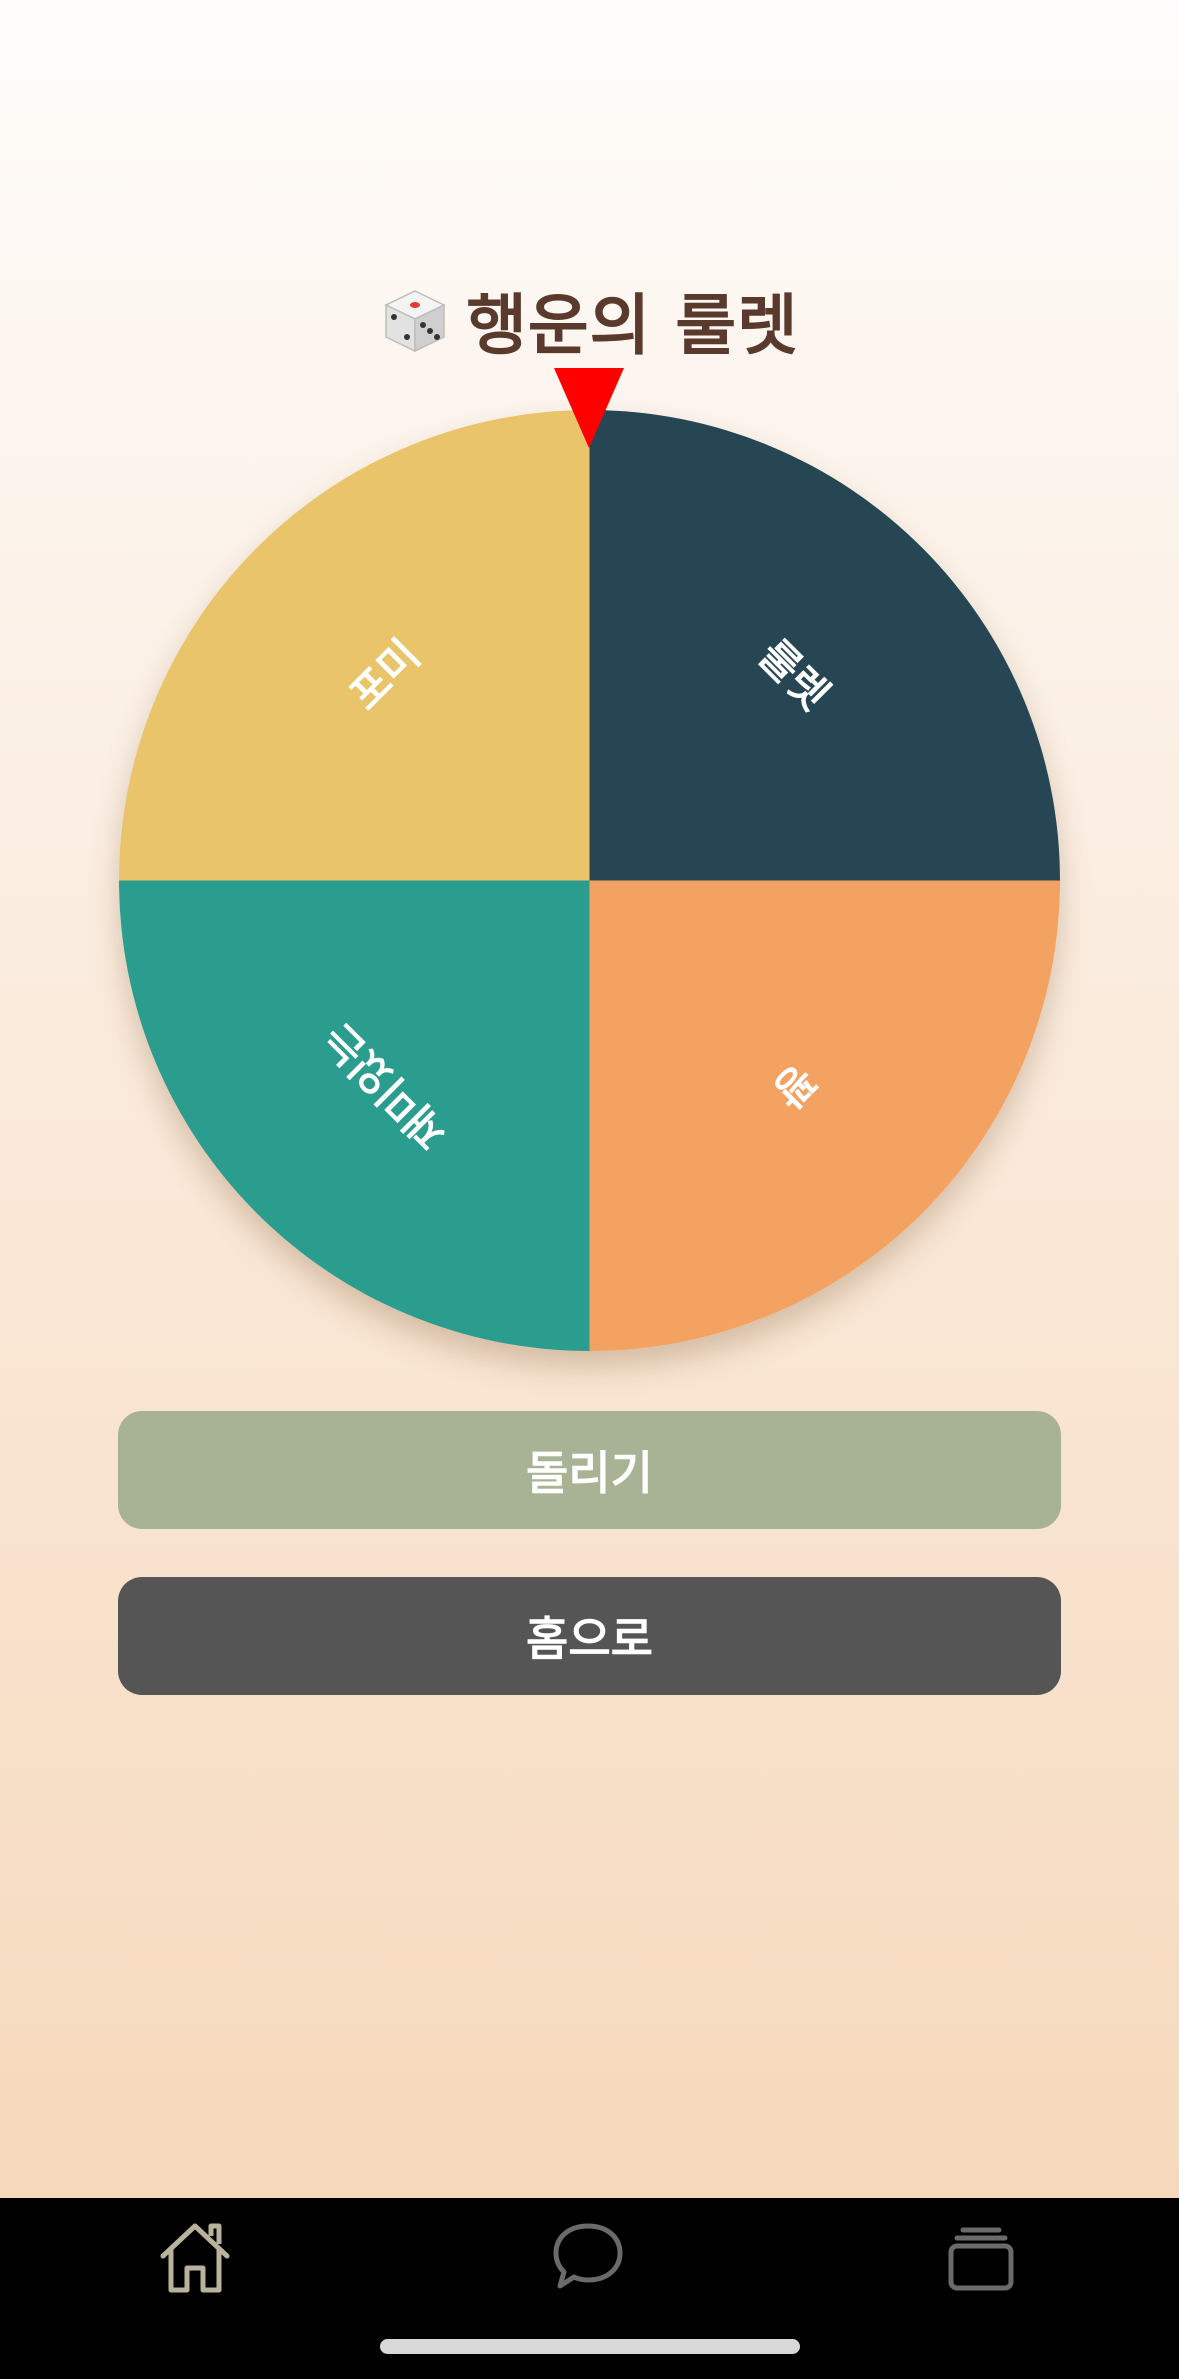  I want to click on home-indicator, so click(590, 2346).